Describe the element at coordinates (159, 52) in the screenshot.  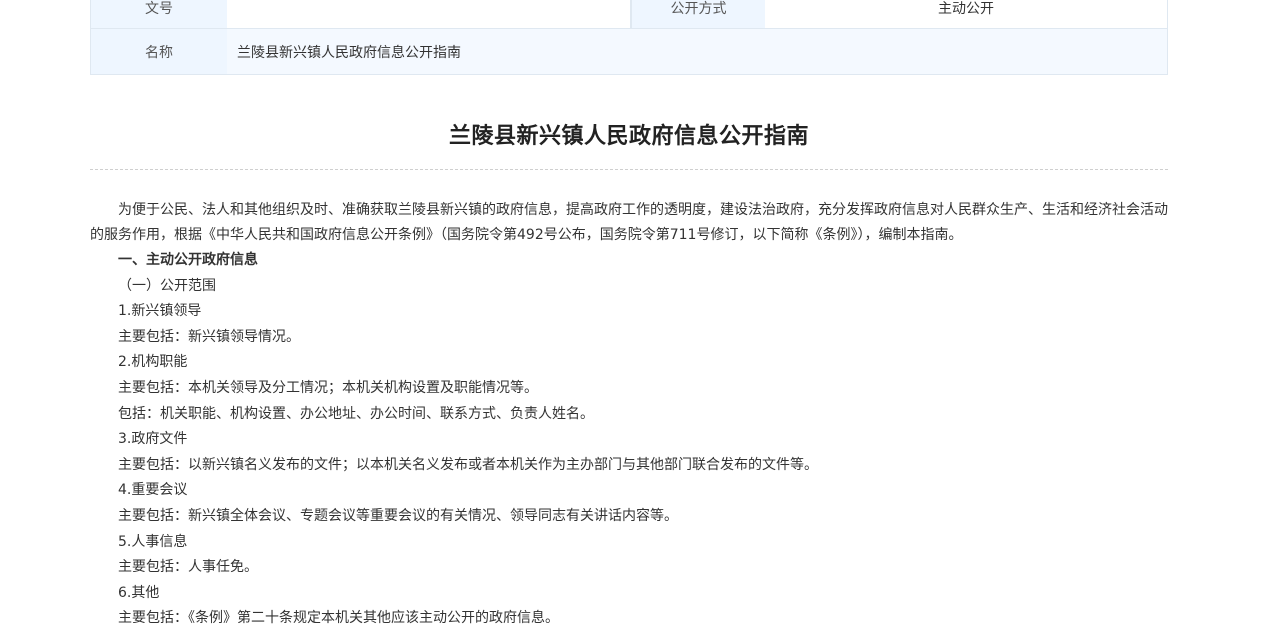
I see `name-label: 名称` at that location.